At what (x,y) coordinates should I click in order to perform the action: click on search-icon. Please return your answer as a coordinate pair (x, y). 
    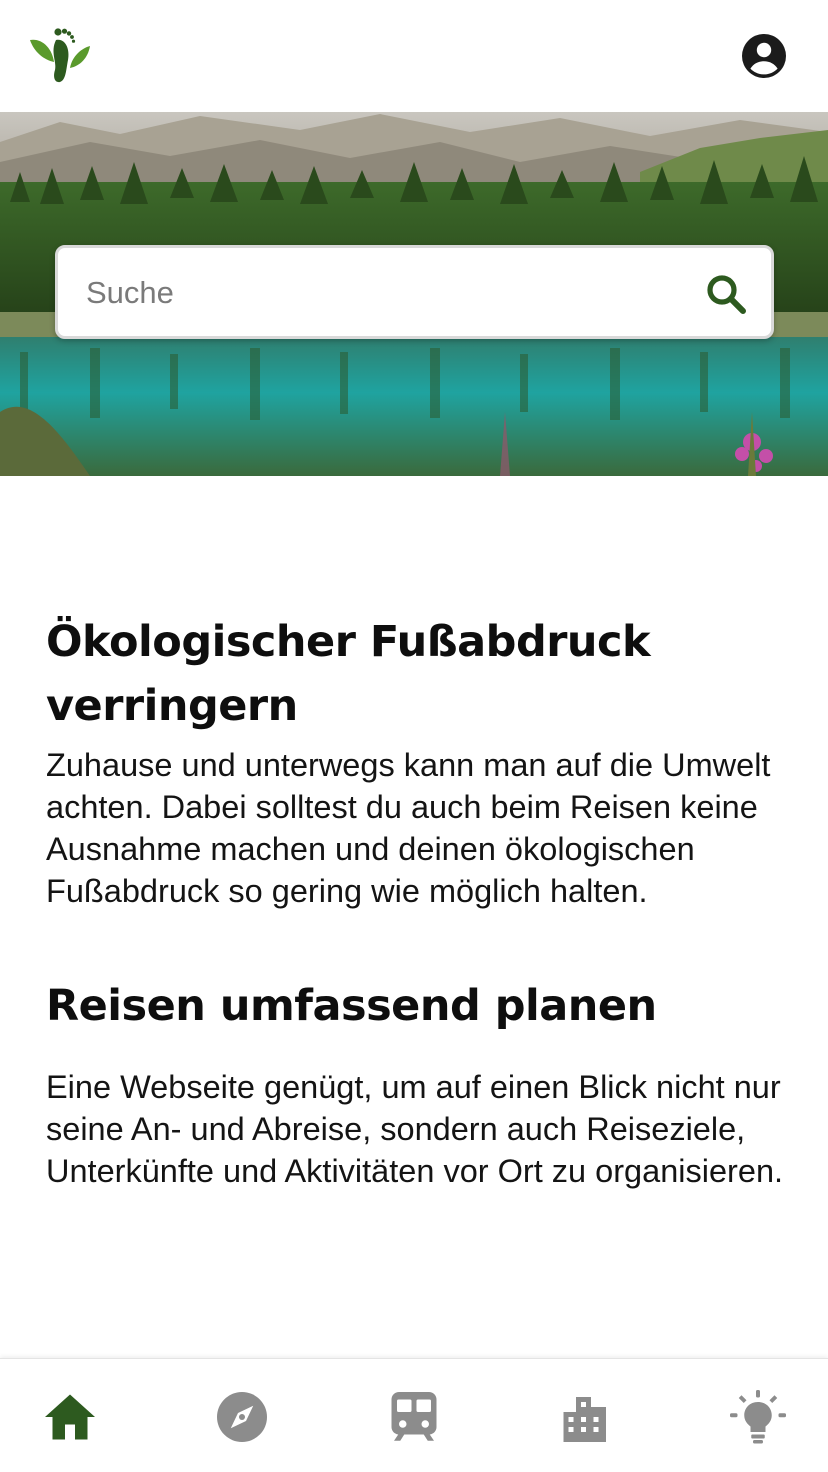
    Looking at the image, I should click on (726, 294).